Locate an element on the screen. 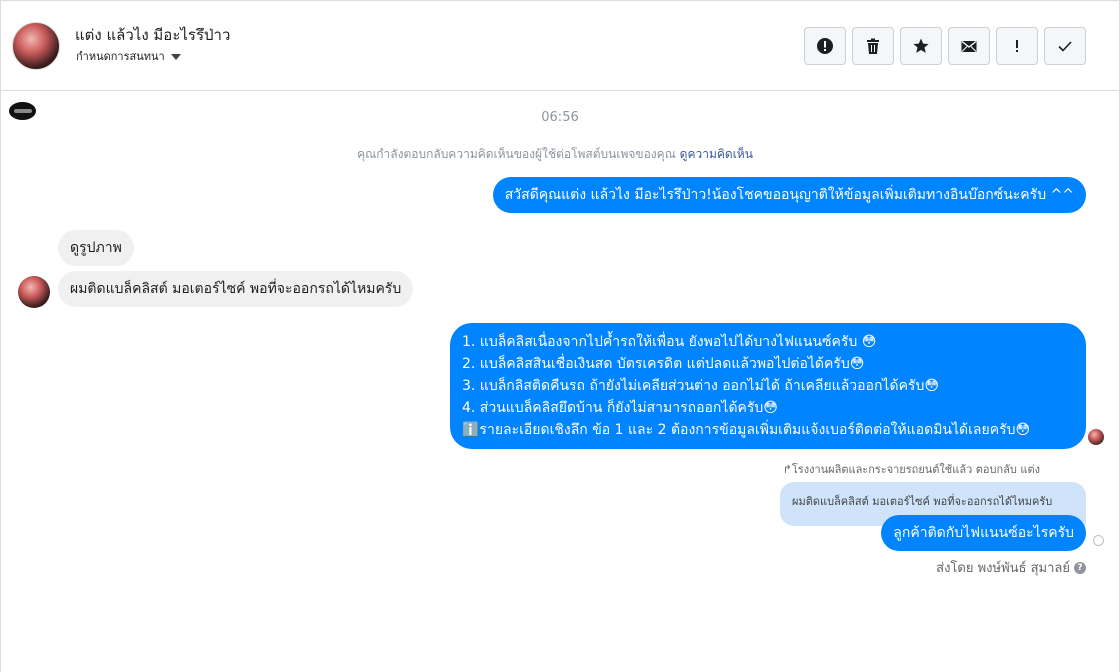  star-icon is located at coordinates (921, 45).